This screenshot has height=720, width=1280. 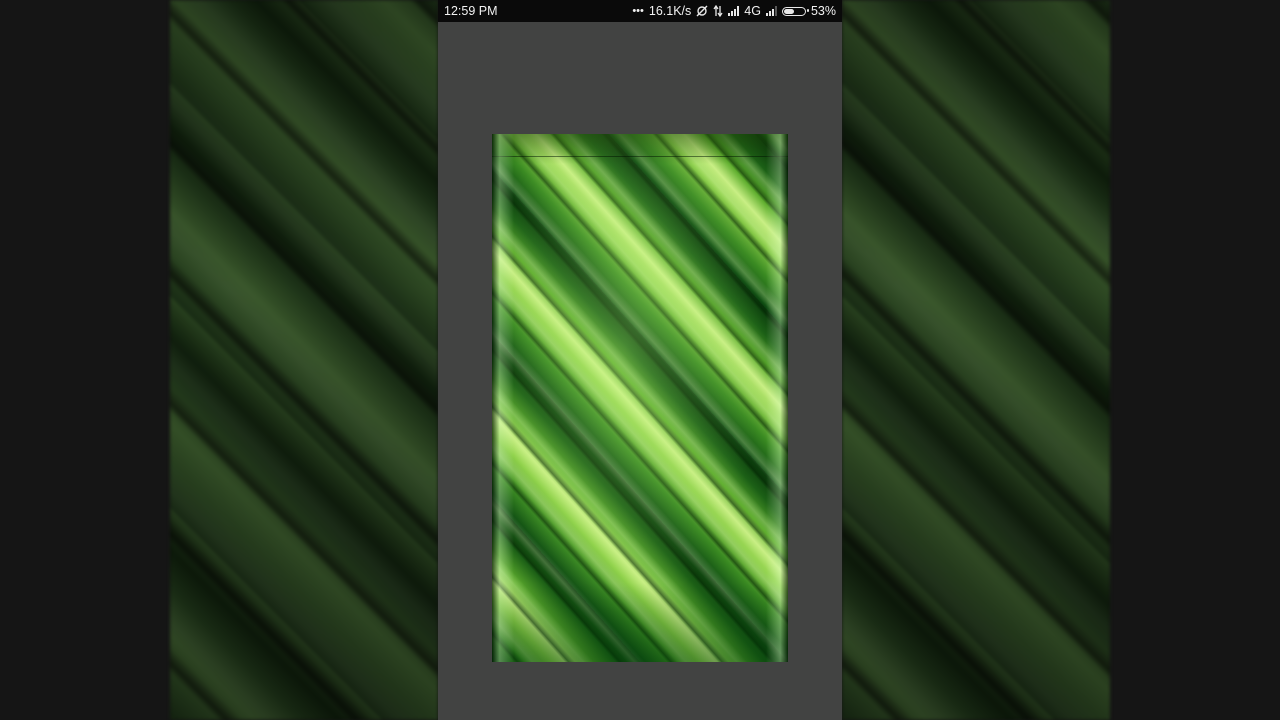 What do you see at coordinates (670, 11) in the screenshot?
I see `network-speed: 16.1K/s` at bounding box center [670, 11].